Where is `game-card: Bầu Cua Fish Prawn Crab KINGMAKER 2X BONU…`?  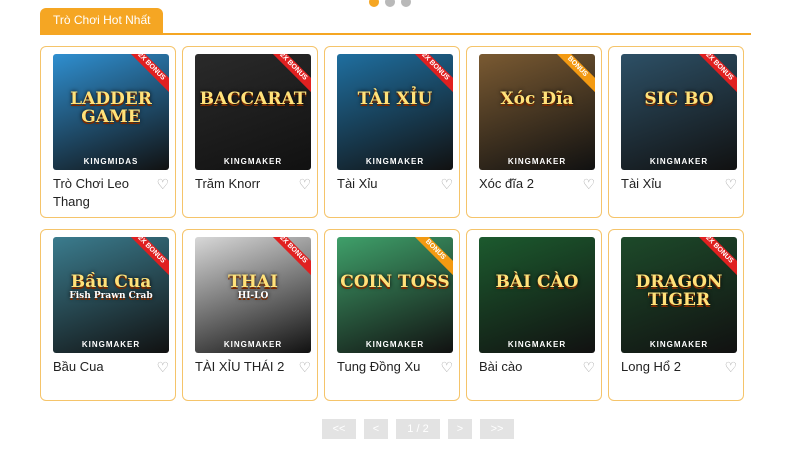
game-card: Bầu Cua Fish Prawn Crab KINGMAKER 2X BONU… is located at coordinates (108, 315).